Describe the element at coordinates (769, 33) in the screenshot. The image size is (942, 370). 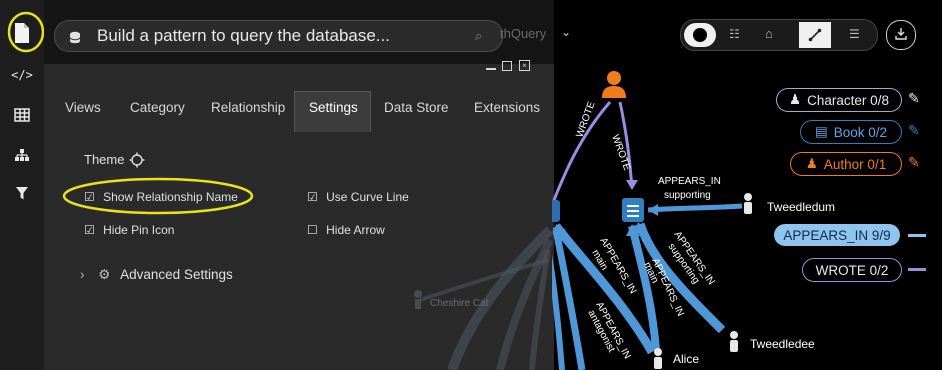
I see `tag-icon: ⌂` at that location.